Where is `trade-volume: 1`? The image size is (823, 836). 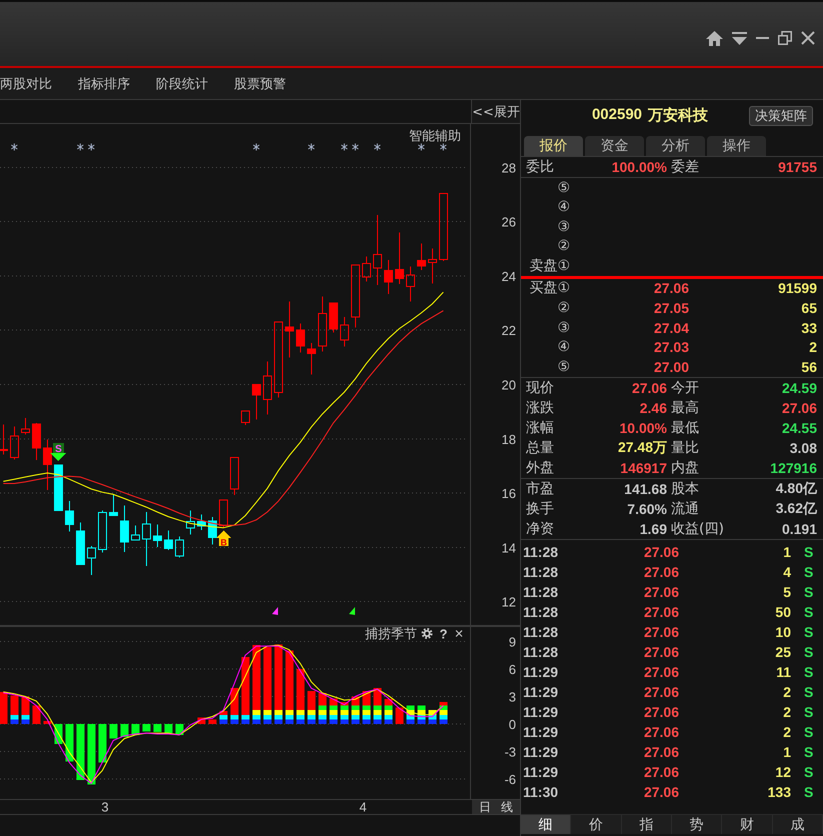 trade-volume: 1 is located at coordinates (786, 552).